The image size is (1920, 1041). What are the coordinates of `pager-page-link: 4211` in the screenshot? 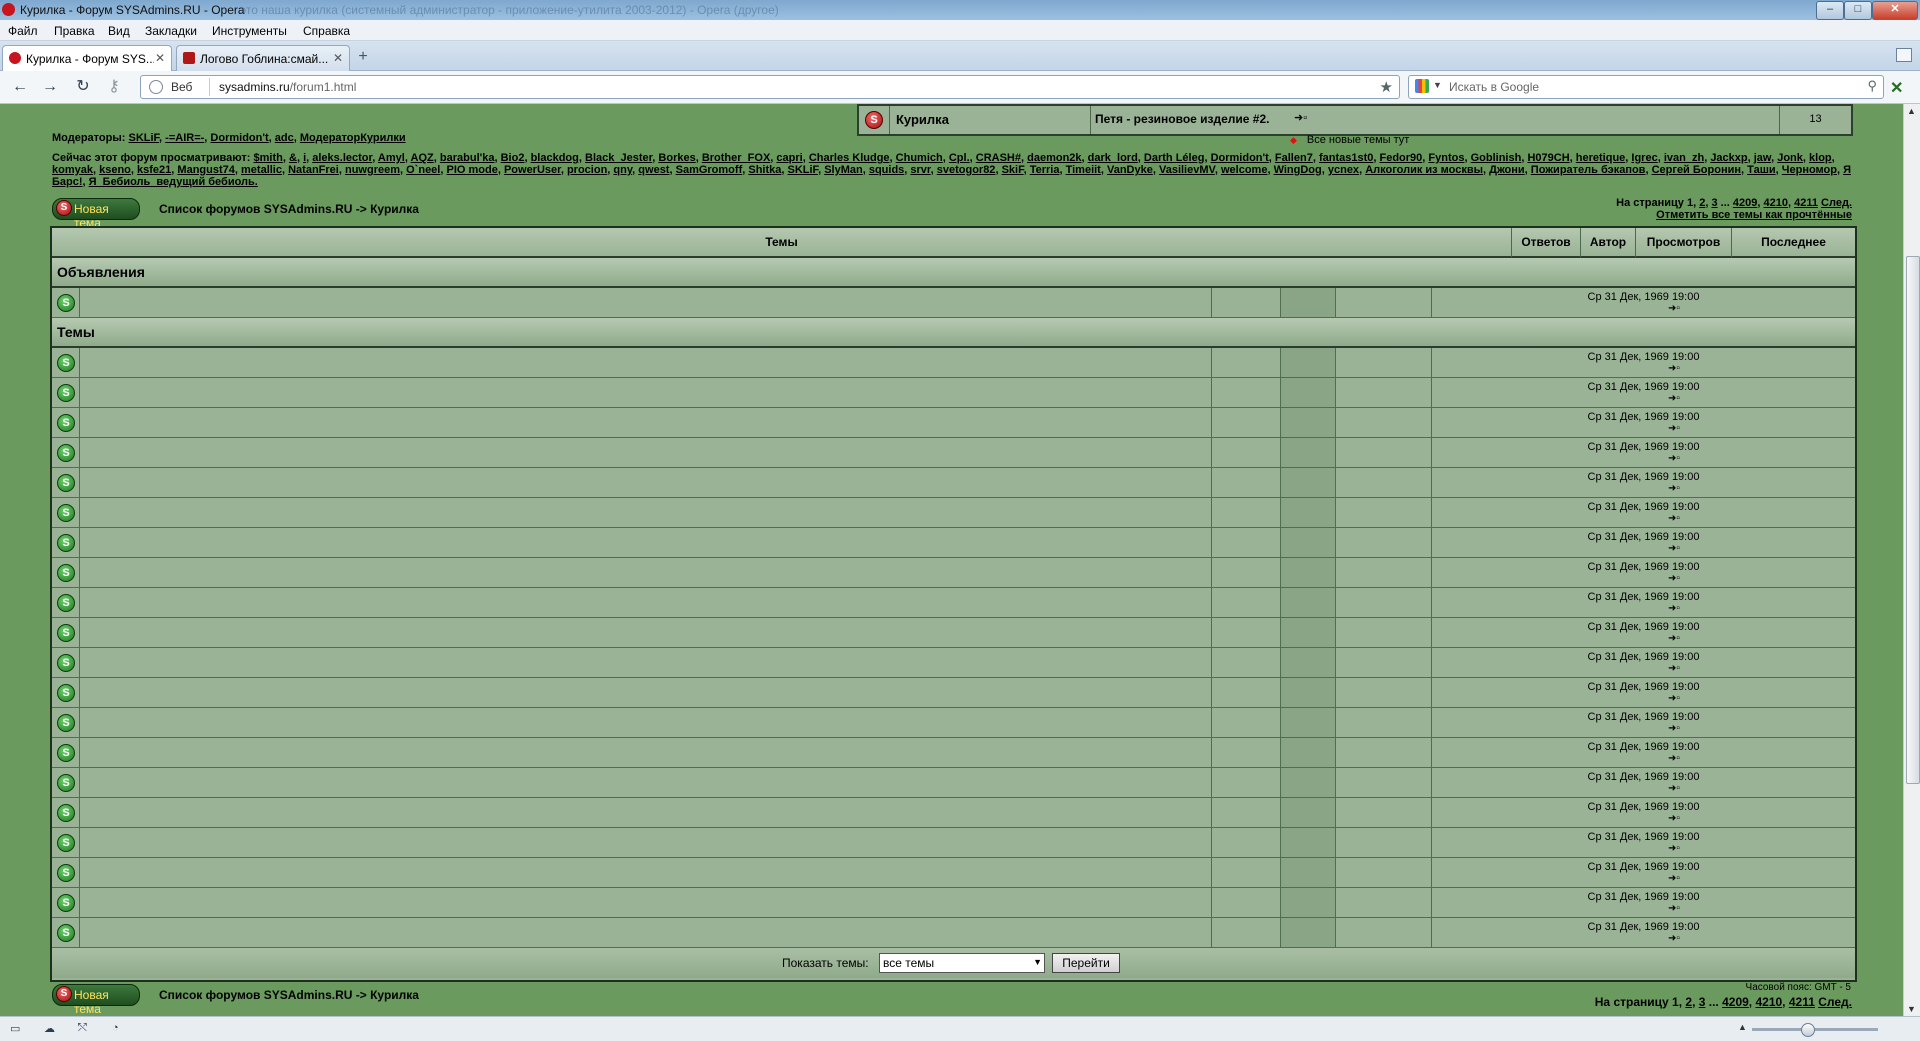 It's located at (1802, 1002).